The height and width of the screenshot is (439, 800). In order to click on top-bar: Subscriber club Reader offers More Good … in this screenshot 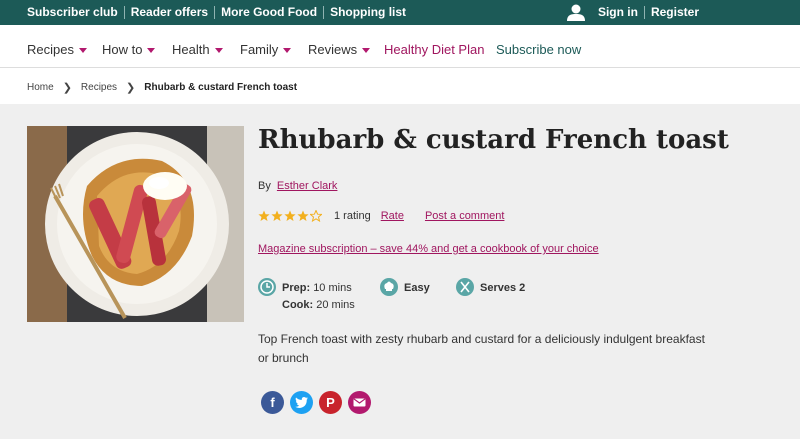, I will do `click(400, 12)`.